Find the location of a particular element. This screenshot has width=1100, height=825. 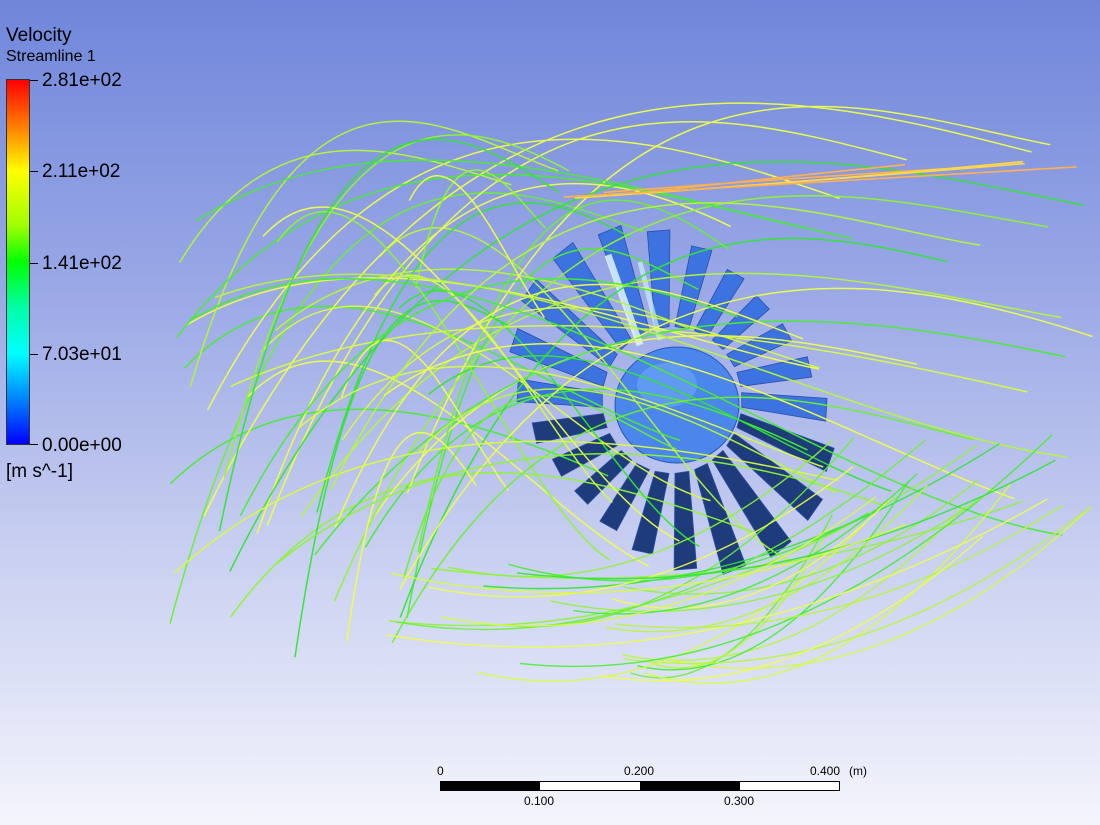

legend-tick-label: 0.00e+00 is located at coordinates (82, 445).